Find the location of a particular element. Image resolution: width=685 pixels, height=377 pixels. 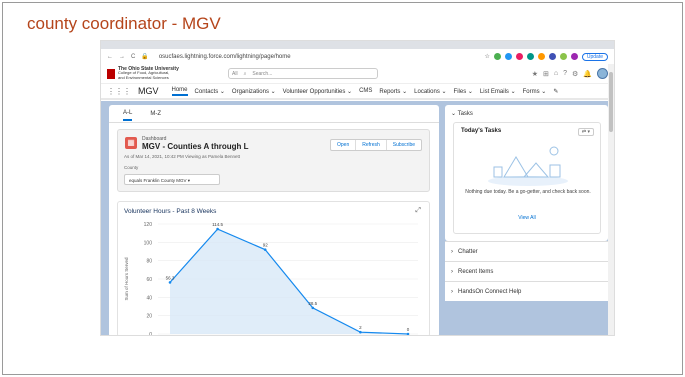

trailhead-icon: ⌂ is located at coordinates (556, 73).